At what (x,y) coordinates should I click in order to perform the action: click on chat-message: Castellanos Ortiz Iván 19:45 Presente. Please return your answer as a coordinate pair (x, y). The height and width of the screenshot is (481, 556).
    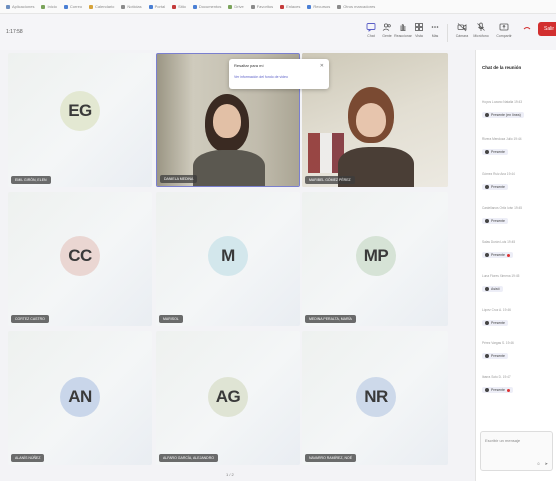
    Looking at the image, I should click on (518, 217).